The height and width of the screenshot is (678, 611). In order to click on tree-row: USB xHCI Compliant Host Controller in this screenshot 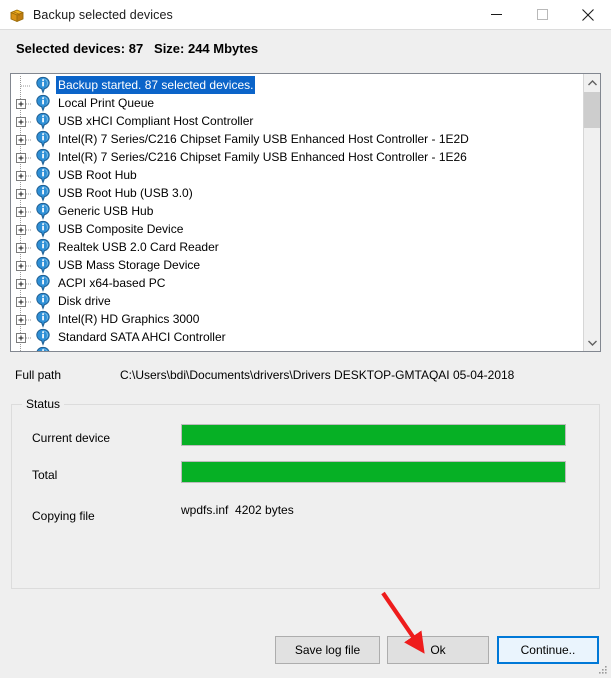, I will do `click(297, 121)`.